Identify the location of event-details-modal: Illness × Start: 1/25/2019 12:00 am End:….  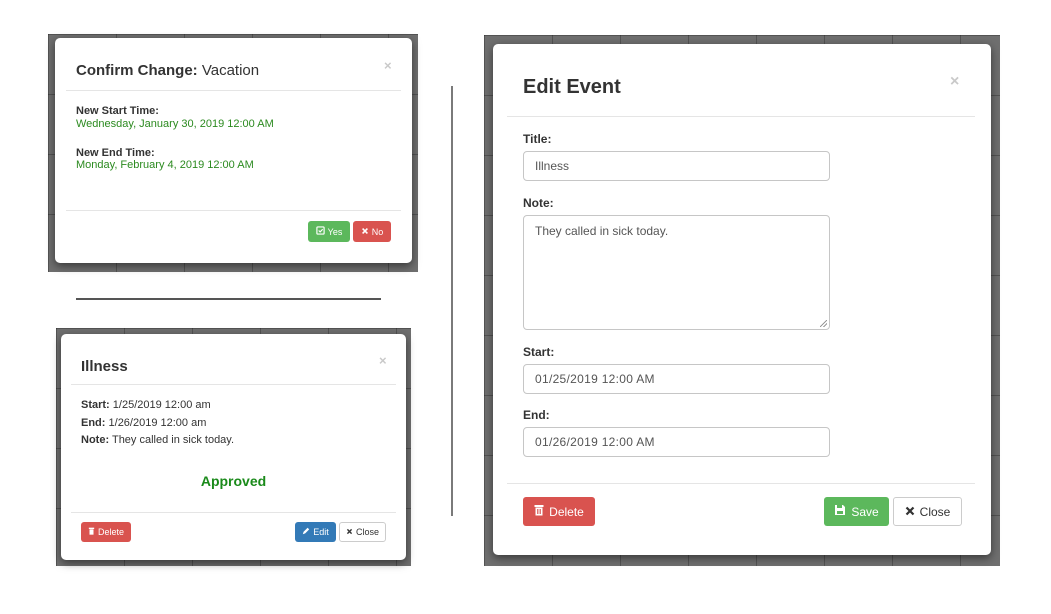
(233, 447).